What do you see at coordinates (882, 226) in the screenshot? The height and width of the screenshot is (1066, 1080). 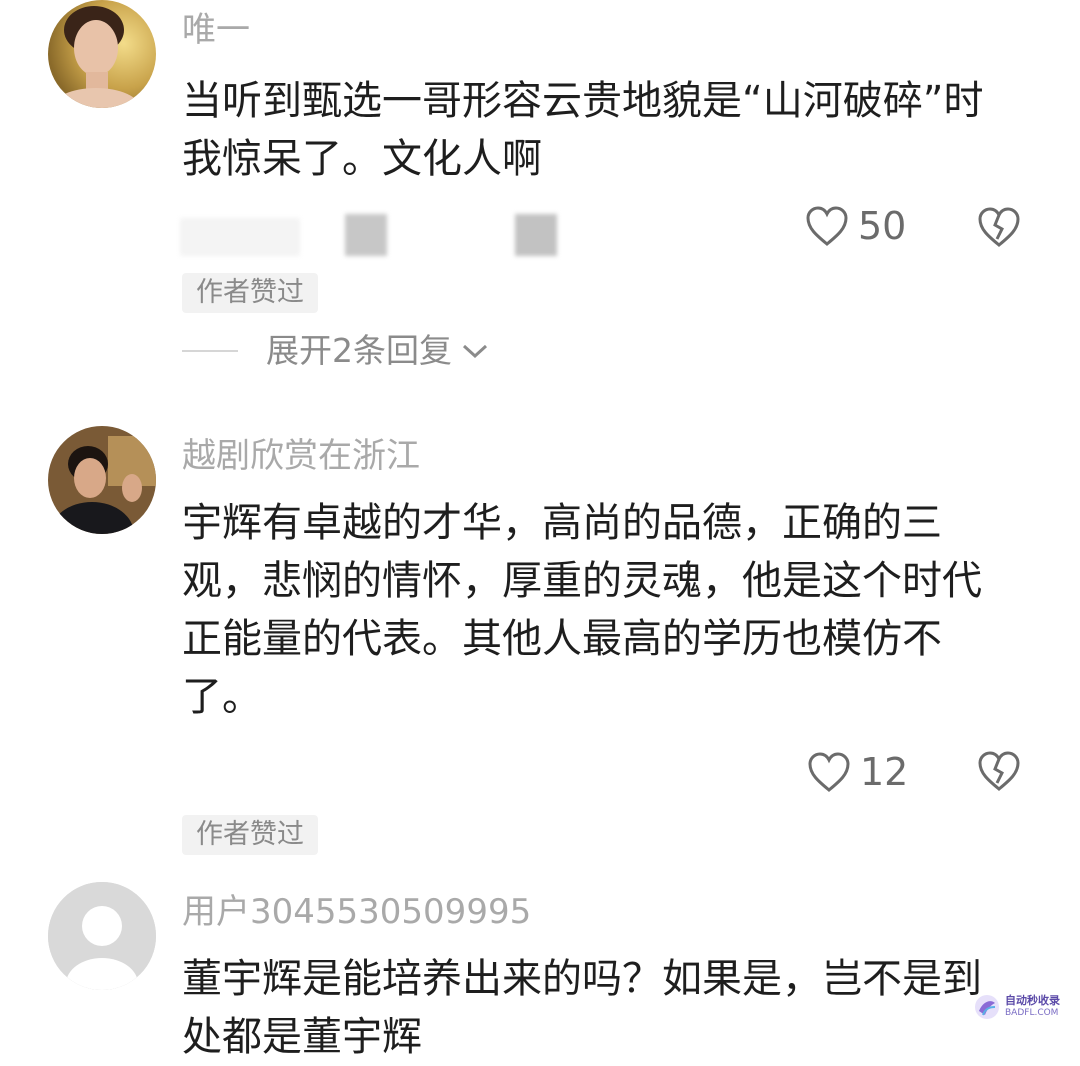 I see `like-count: 50` at bounding box center [882, 226].